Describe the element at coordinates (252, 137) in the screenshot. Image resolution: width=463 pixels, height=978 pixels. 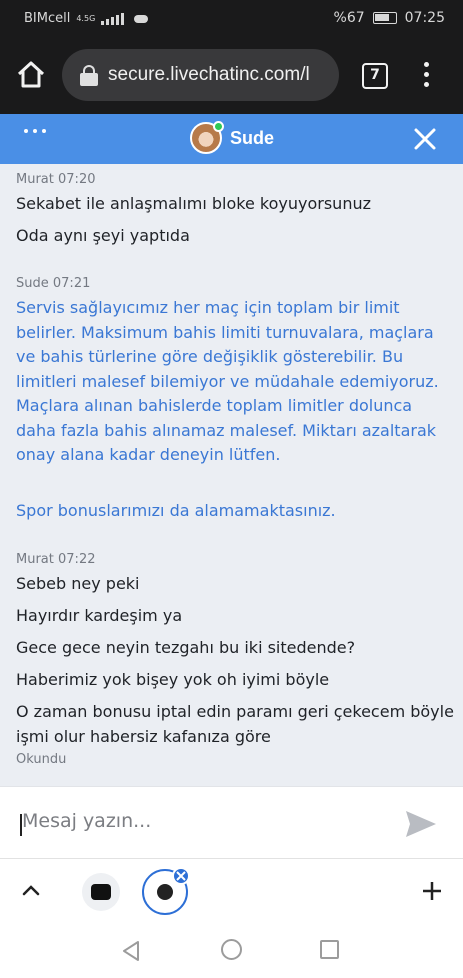
I see `agent-name: Sude` at that location.